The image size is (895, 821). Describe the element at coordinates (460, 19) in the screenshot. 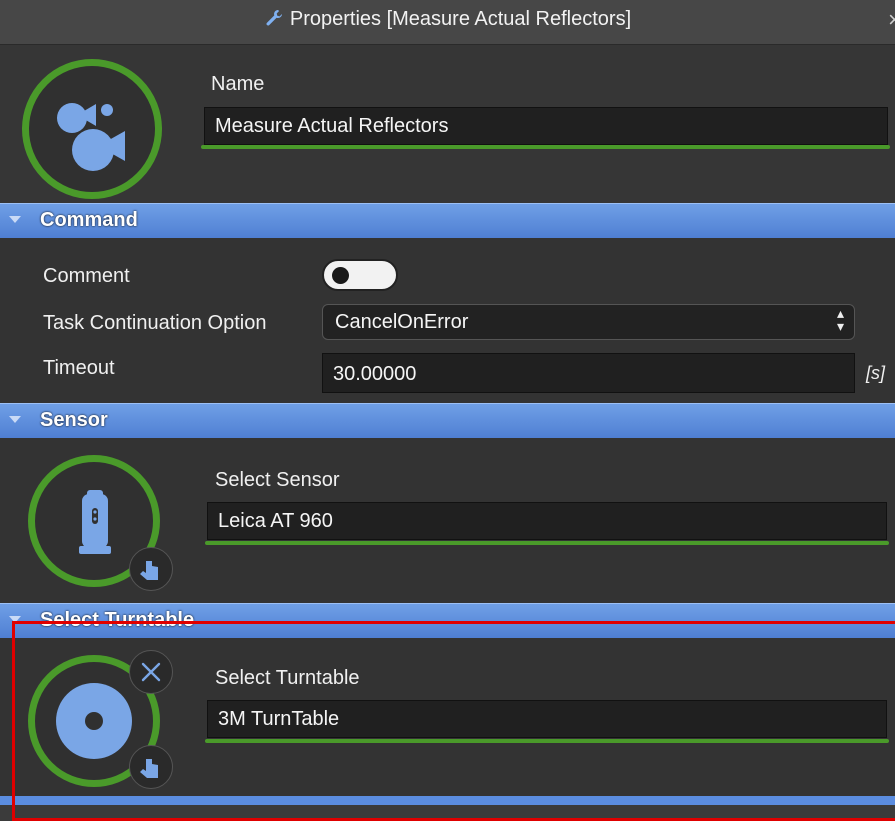

I see `window-title-text: Properties [Measure Actual Reflectors]` at that location.